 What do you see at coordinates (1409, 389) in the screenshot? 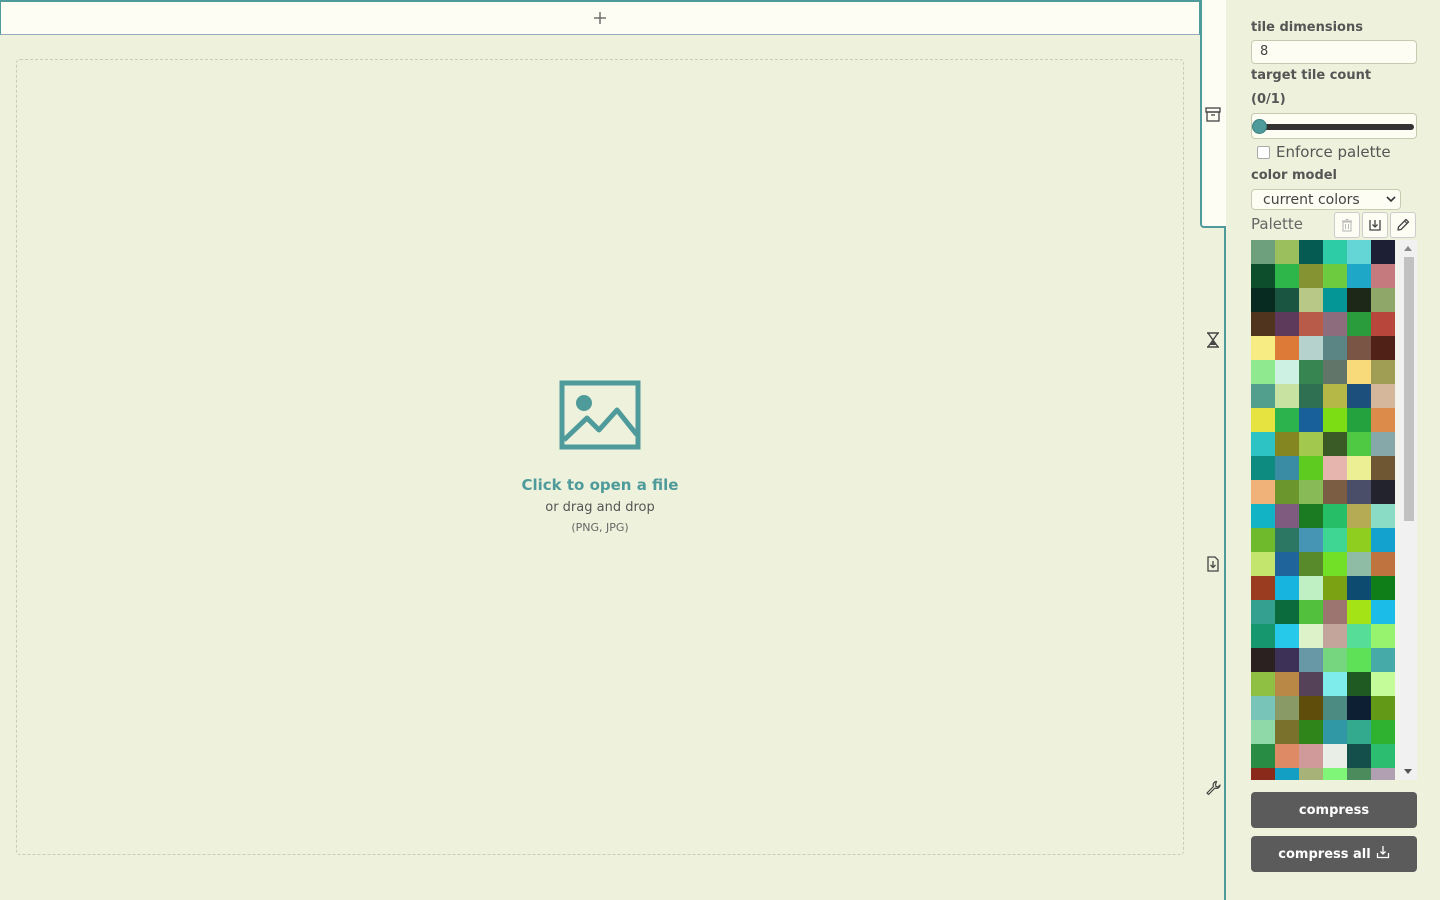
I see `scroll-thumb` at bounding box center [1409, 389].